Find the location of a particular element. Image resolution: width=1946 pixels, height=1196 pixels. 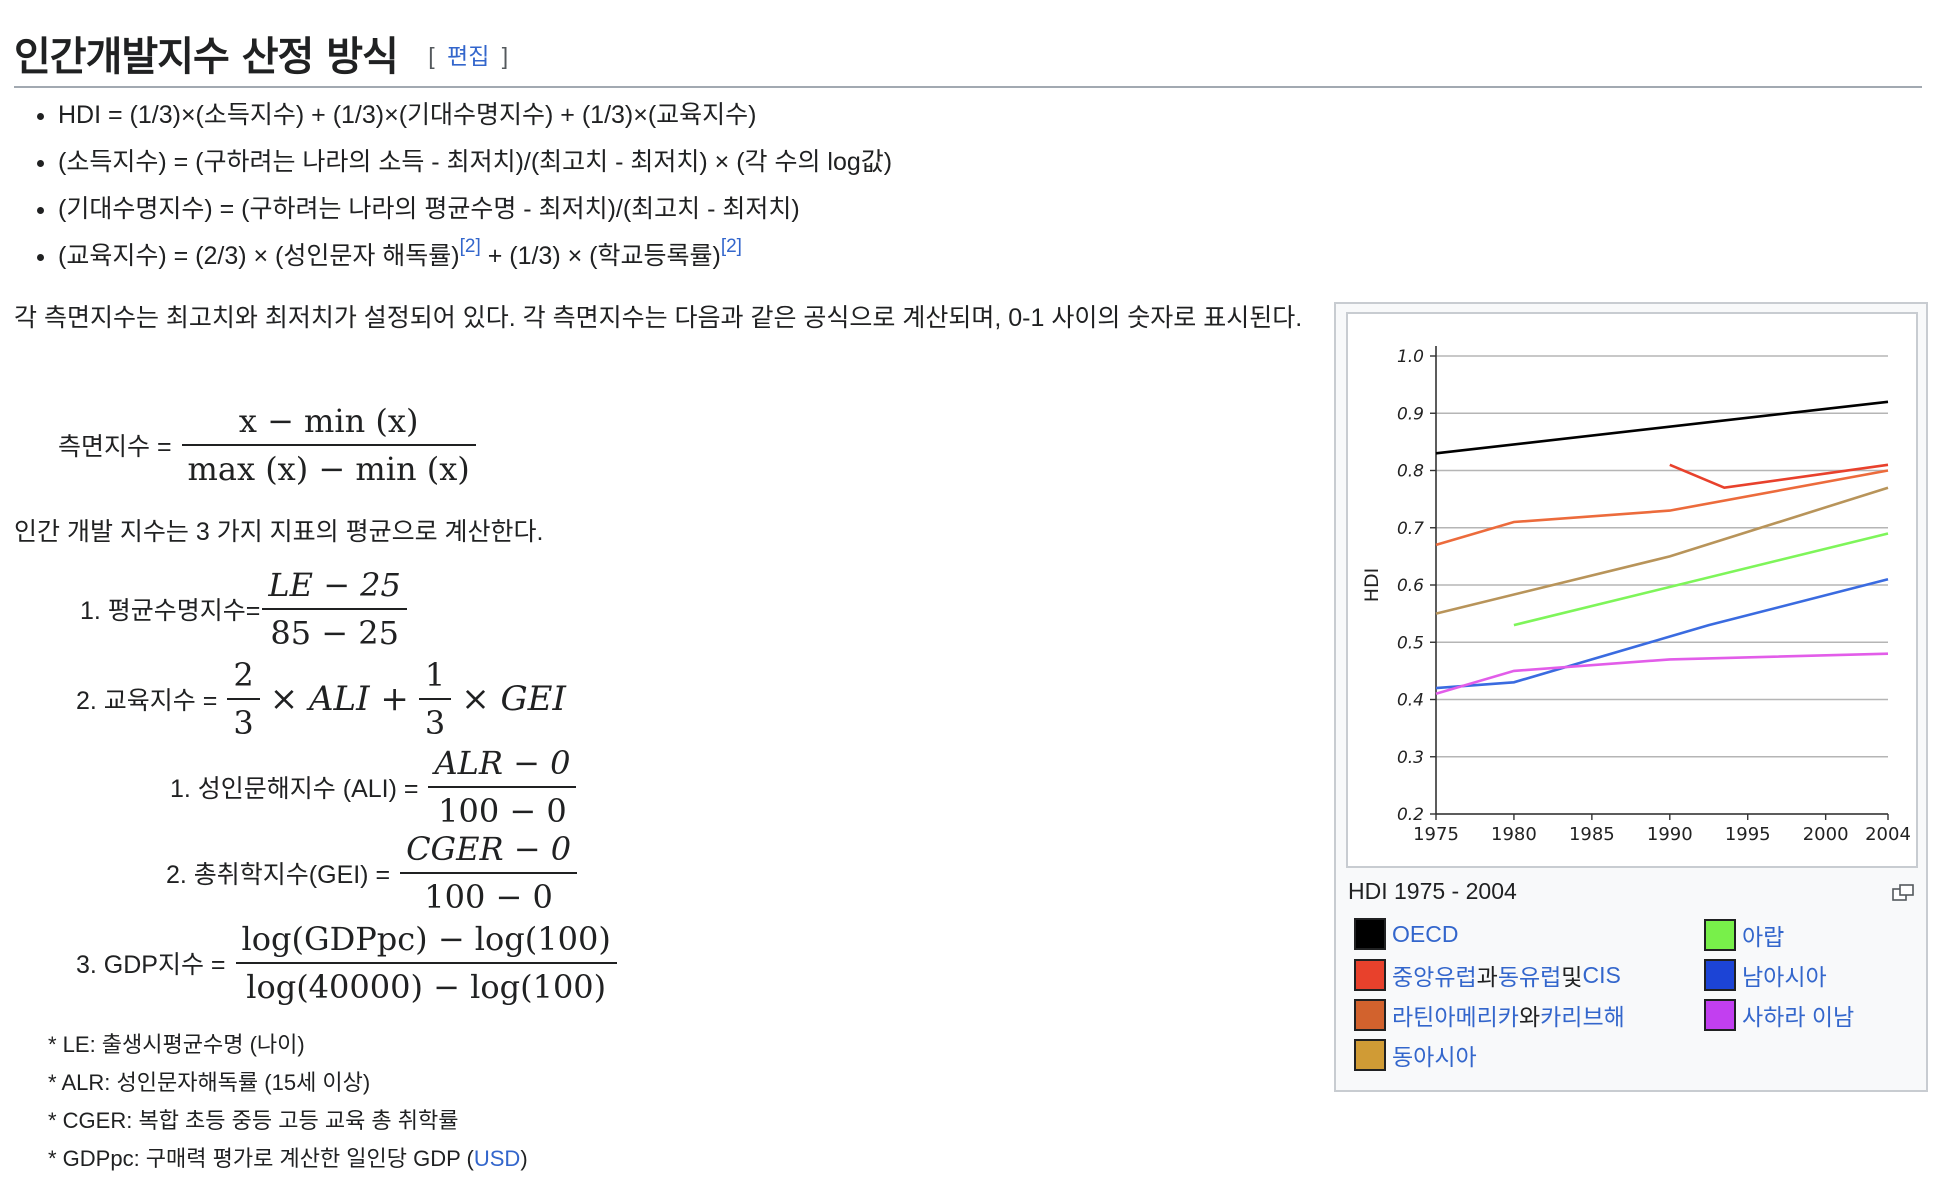

legend-link: 동유럽 is located at coordinates (1529, 975).